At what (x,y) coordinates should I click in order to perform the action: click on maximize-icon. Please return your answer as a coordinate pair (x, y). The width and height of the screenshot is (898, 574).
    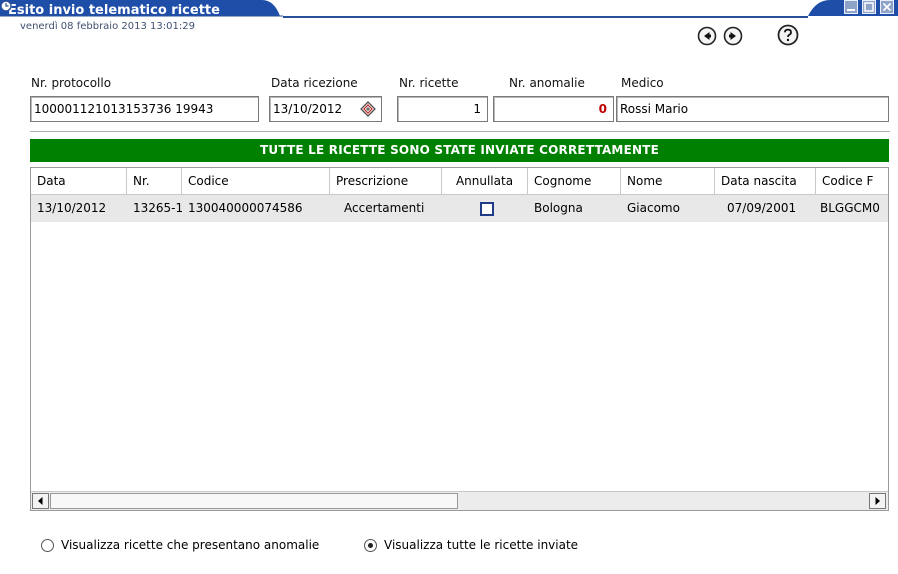
    Looking at the image, I should click on (869, 7).